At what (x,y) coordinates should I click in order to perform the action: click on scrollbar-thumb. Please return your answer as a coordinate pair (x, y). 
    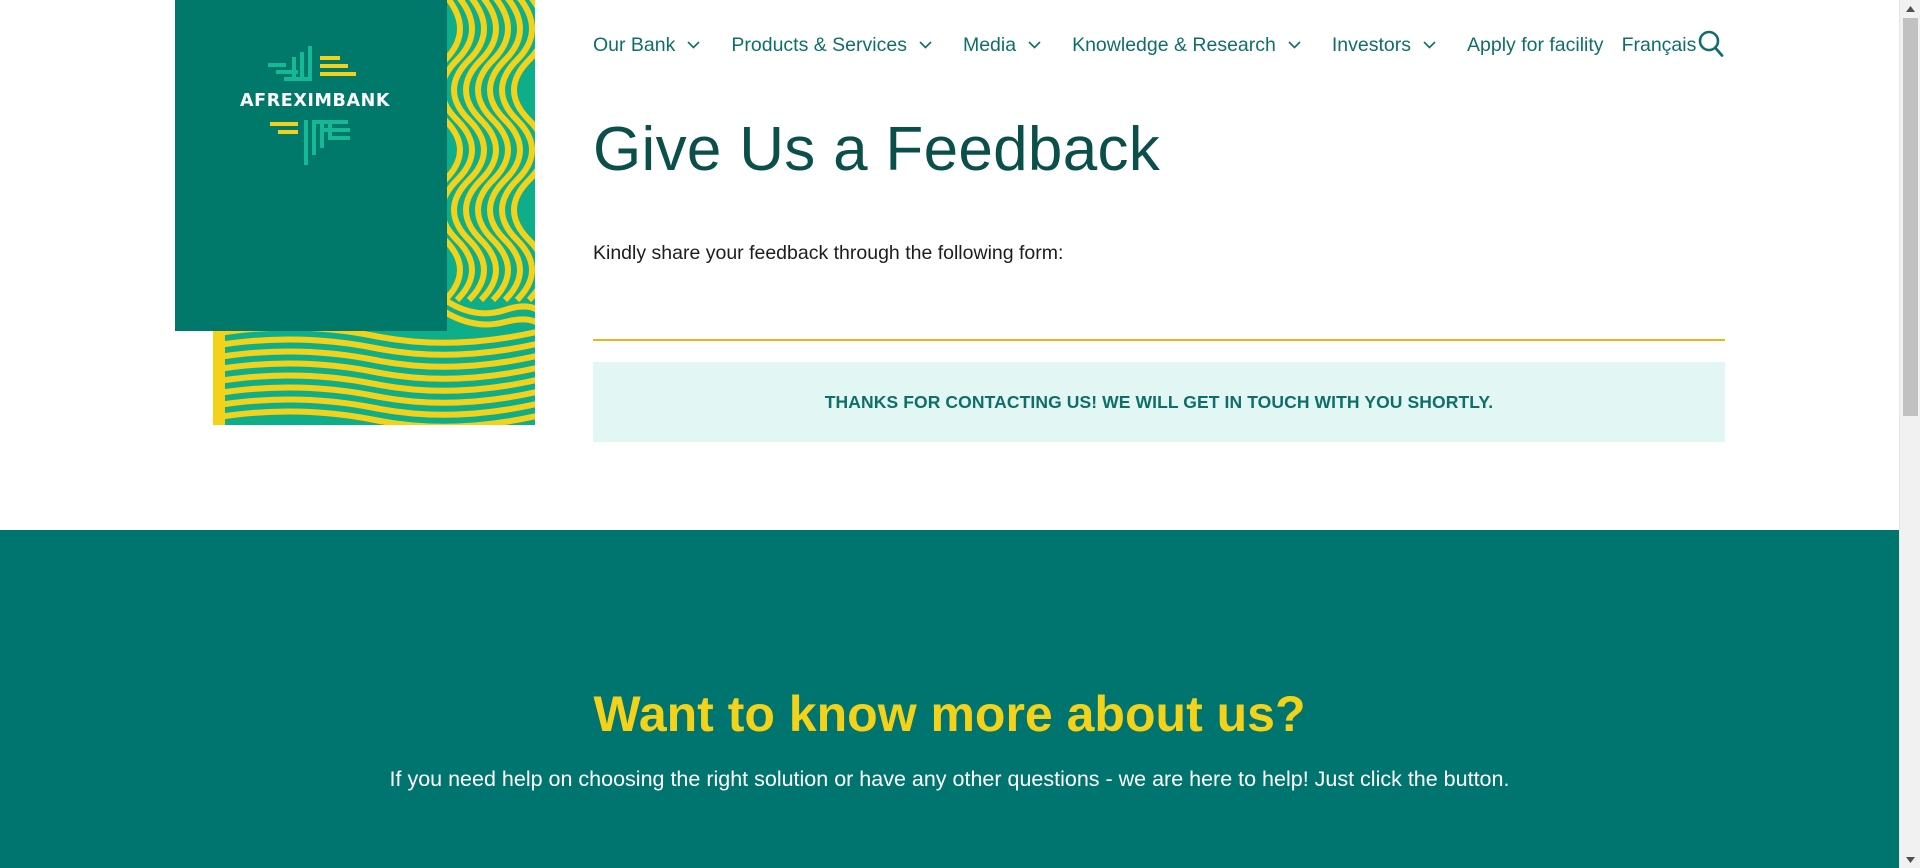
    Looking at the image, I should click on (1910, 217).